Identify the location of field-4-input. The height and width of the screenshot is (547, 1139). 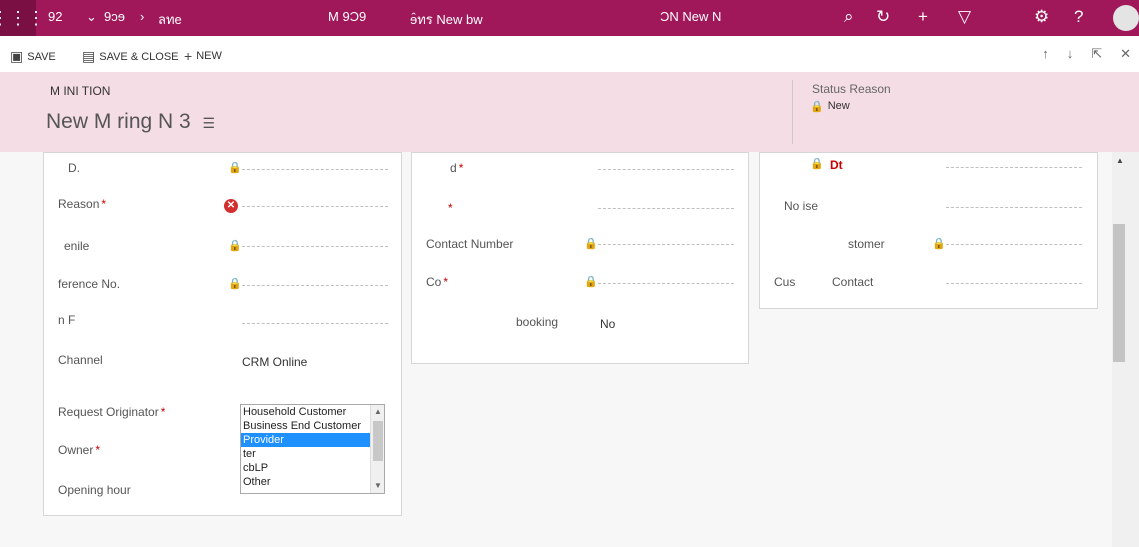
(315, 285).